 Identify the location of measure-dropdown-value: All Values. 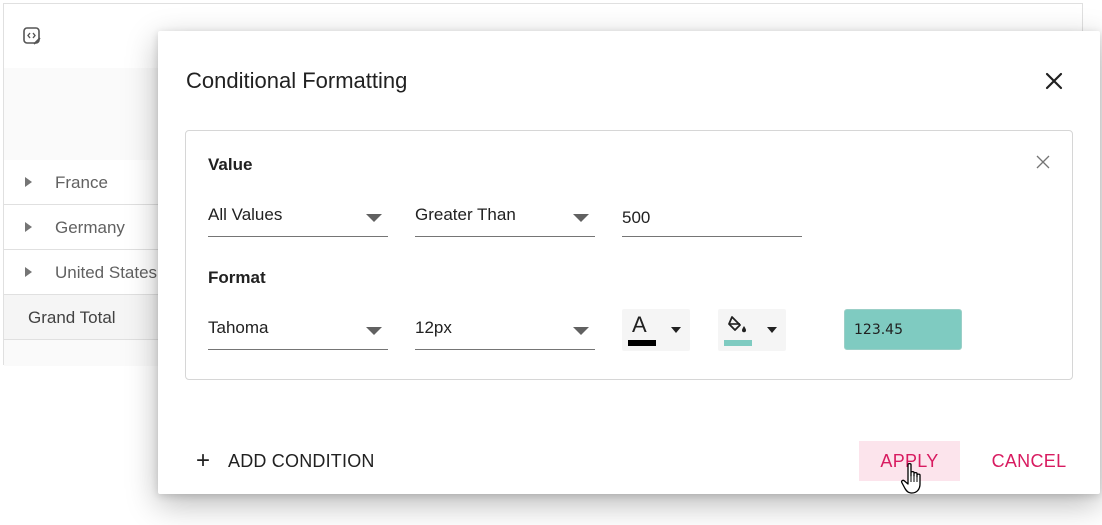
(245, 214).